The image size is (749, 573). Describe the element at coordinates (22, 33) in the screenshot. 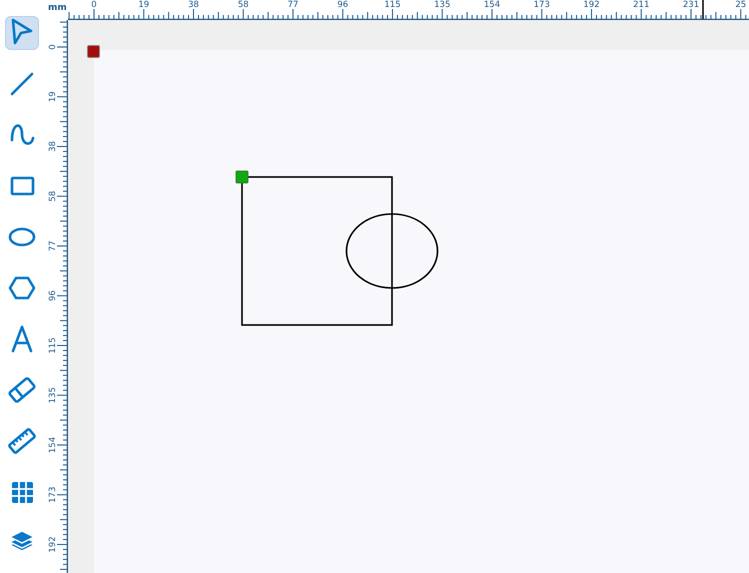

I see `select-tool-button` at that location.